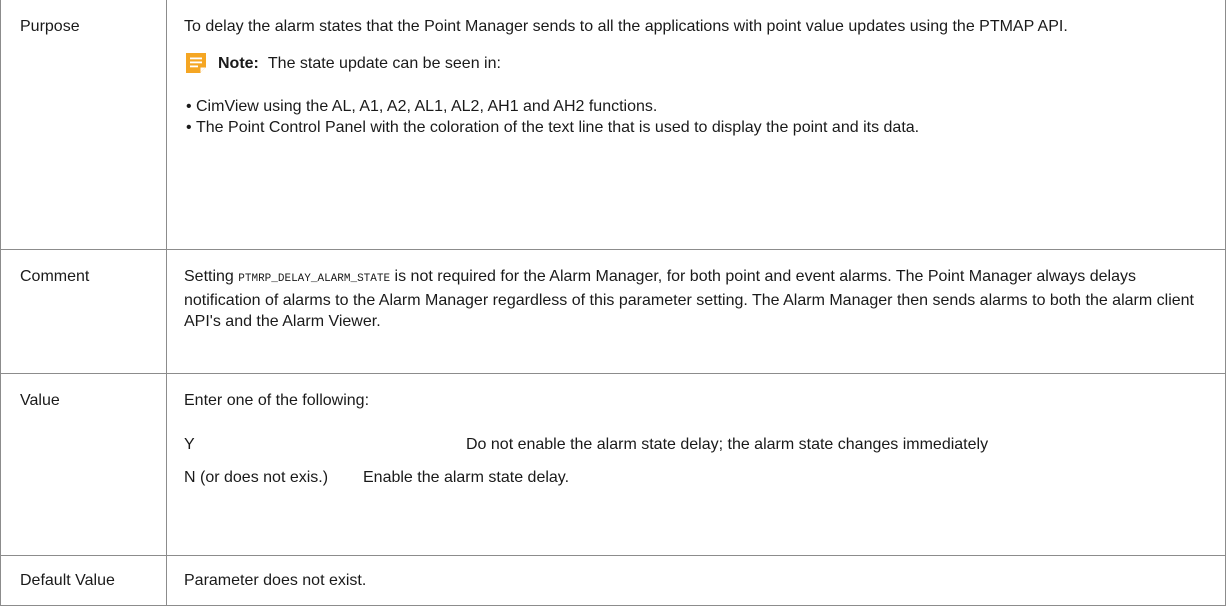 Image resolution: width=1227 pixels, height=607 pixels. What do you see at coordinates (189, 444) in the screenshot?
I see `option-key: Y` at bounding box center [189, 444].